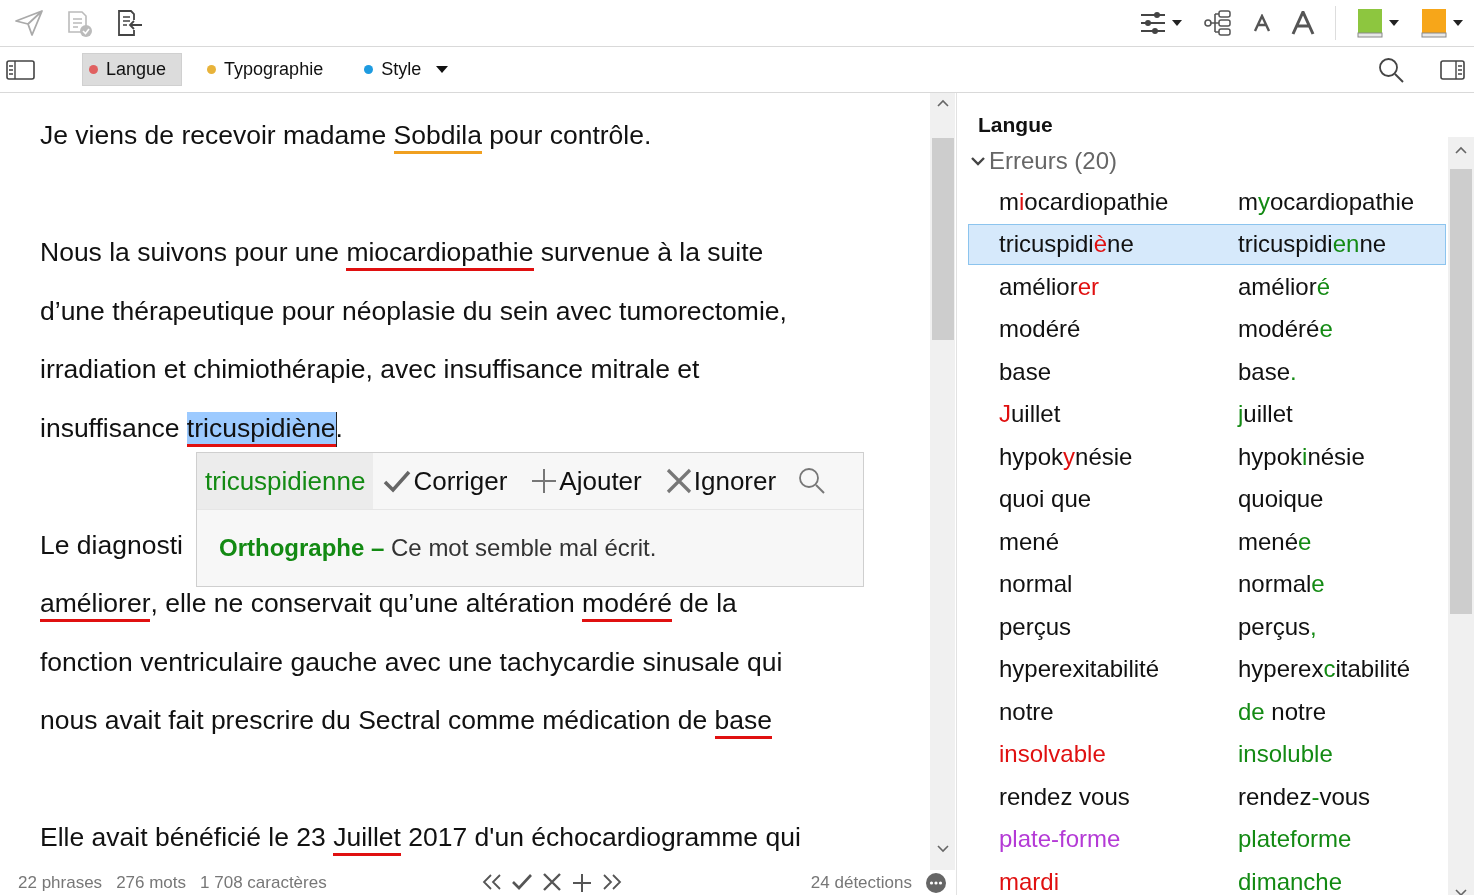 The image size is (1474, 895). I want to click on filter-tab: Langue, so click(132, 69).